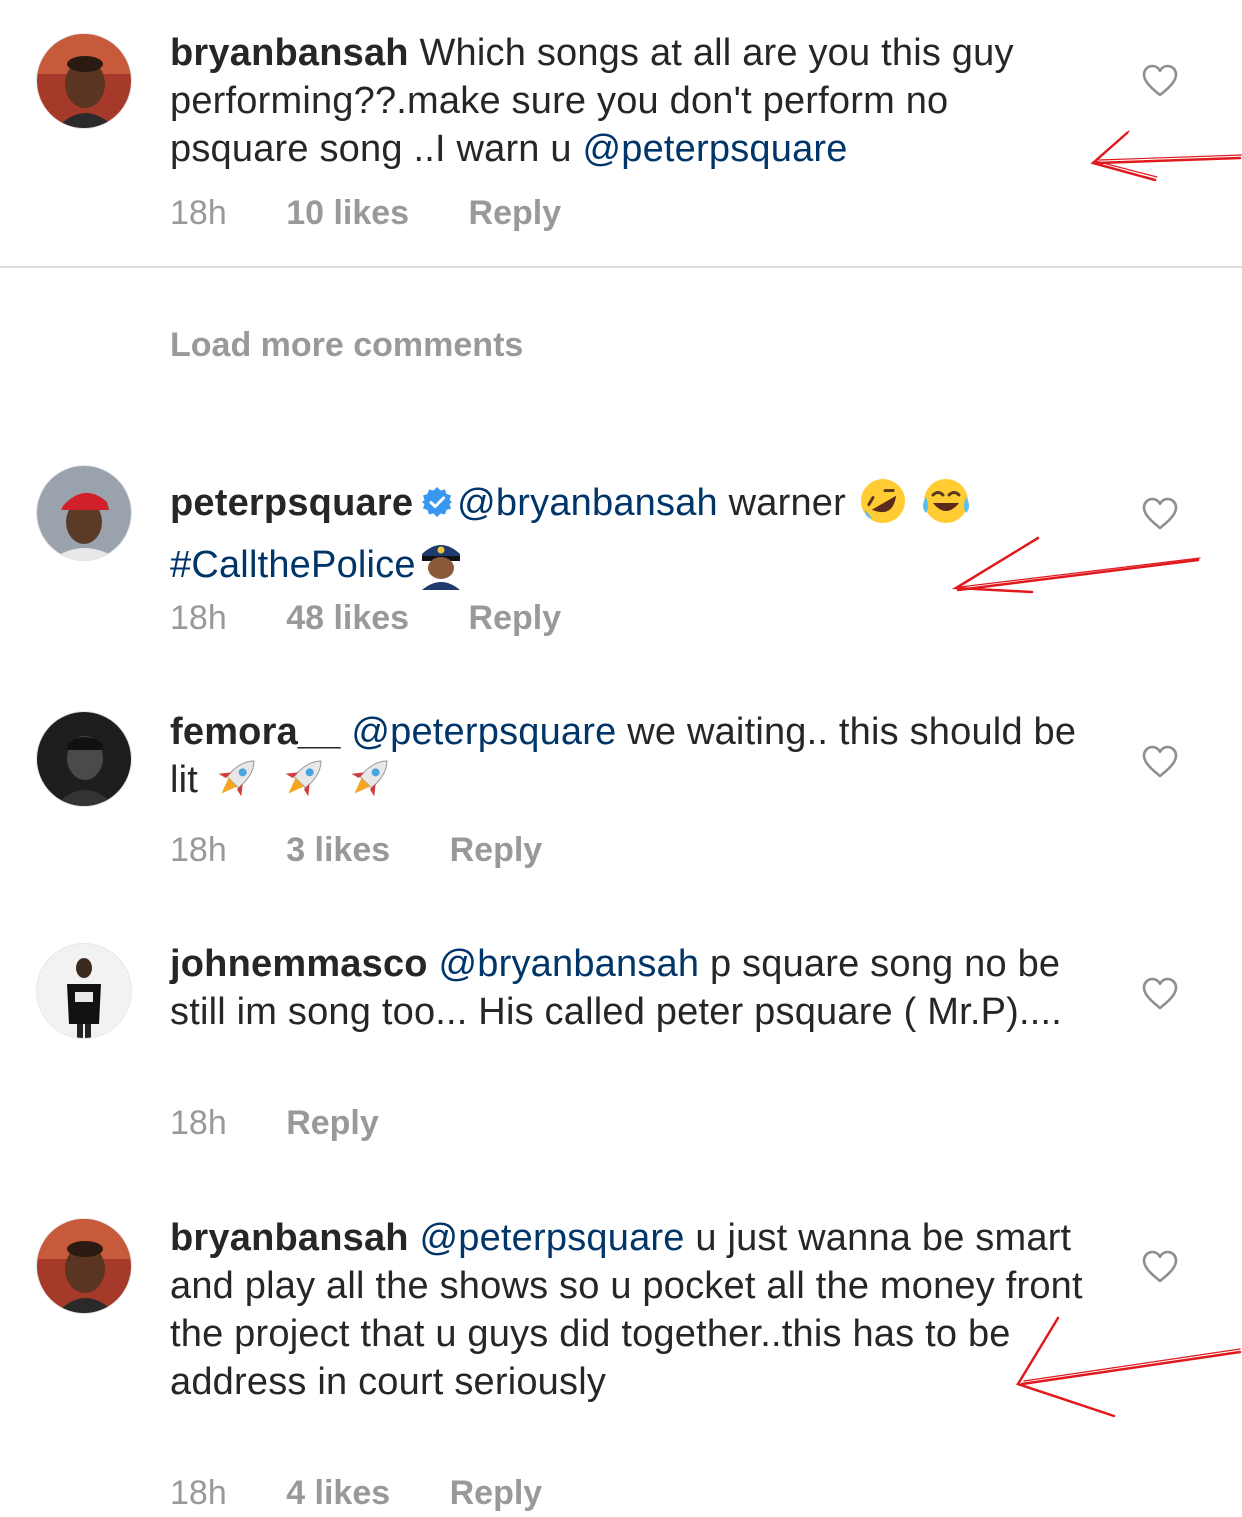  What do you see at coordinates (621, 267) in the screenshot?
I see `divider` at bounding box center [621, 267].